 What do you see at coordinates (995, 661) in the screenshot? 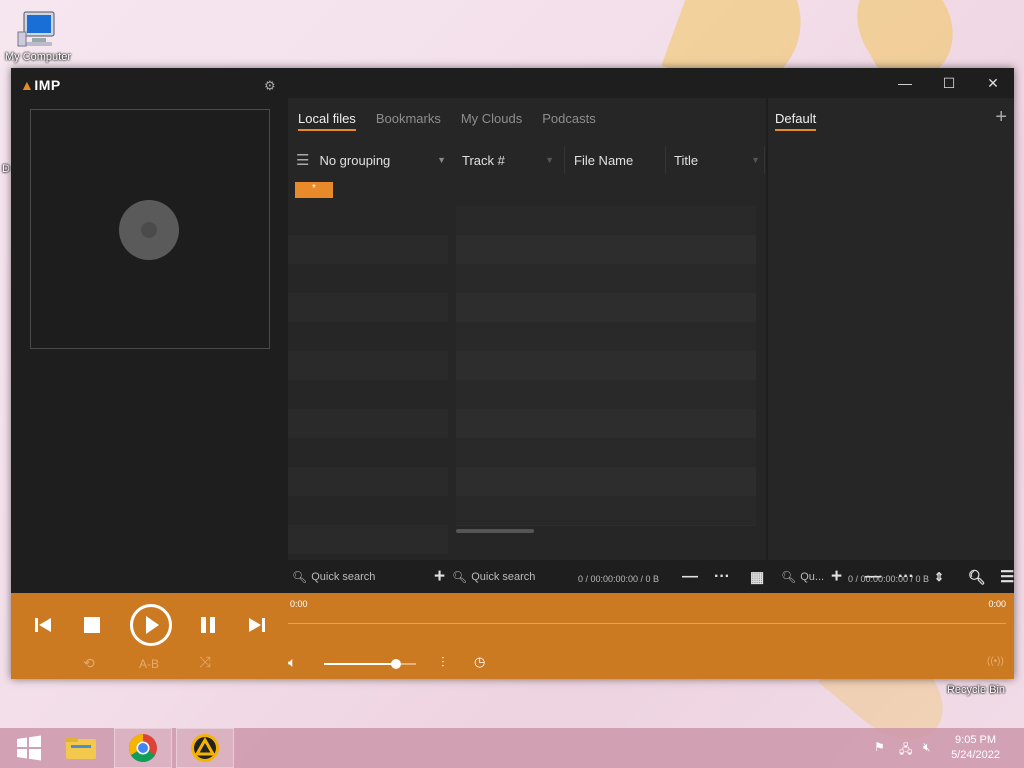
I see `broadcast-icon: ((•))` at bounding box center [995, 661].